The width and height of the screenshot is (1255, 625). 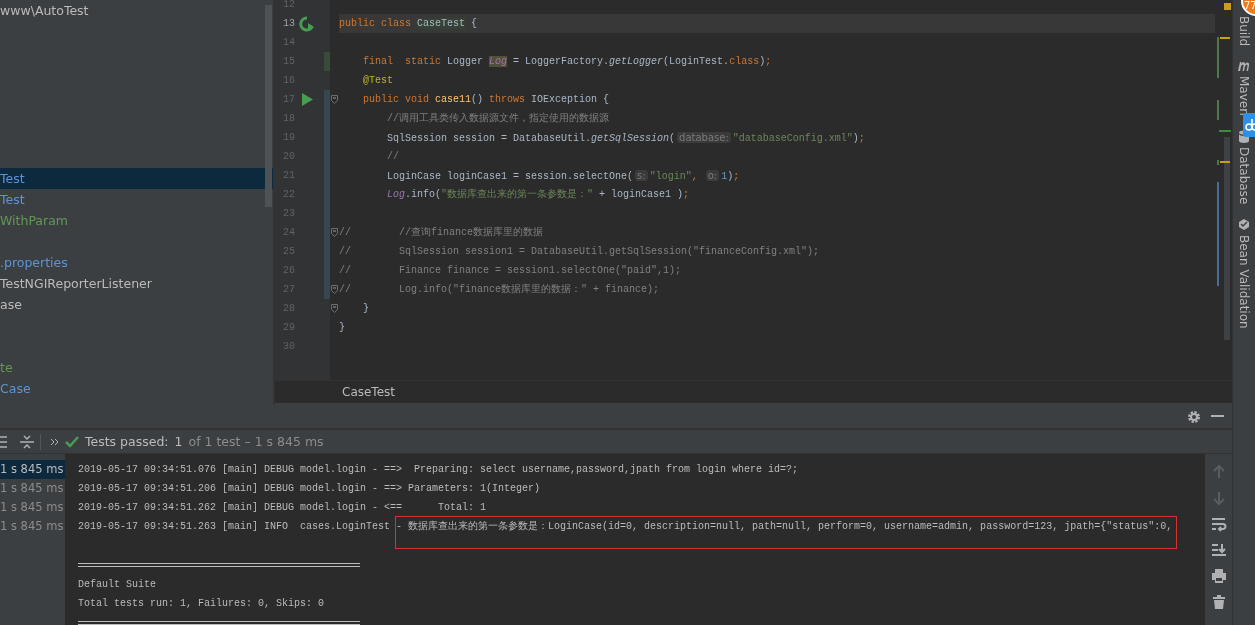 I want to click on expand-all-icon, so click(x=4, y=441).